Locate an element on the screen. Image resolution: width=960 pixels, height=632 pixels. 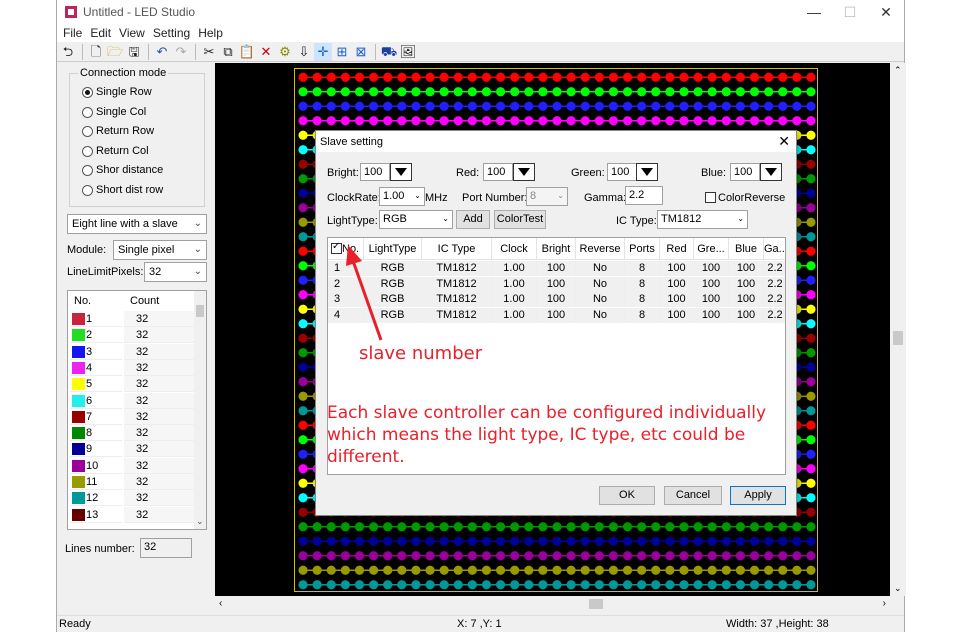
green-field: 100 is located at coordinates (622, 172).